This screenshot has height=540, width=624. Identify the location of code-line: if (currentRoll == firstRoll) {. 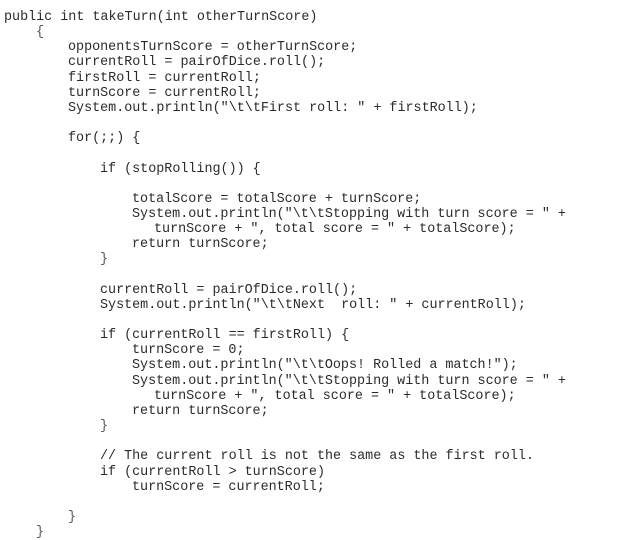
(225, 336).